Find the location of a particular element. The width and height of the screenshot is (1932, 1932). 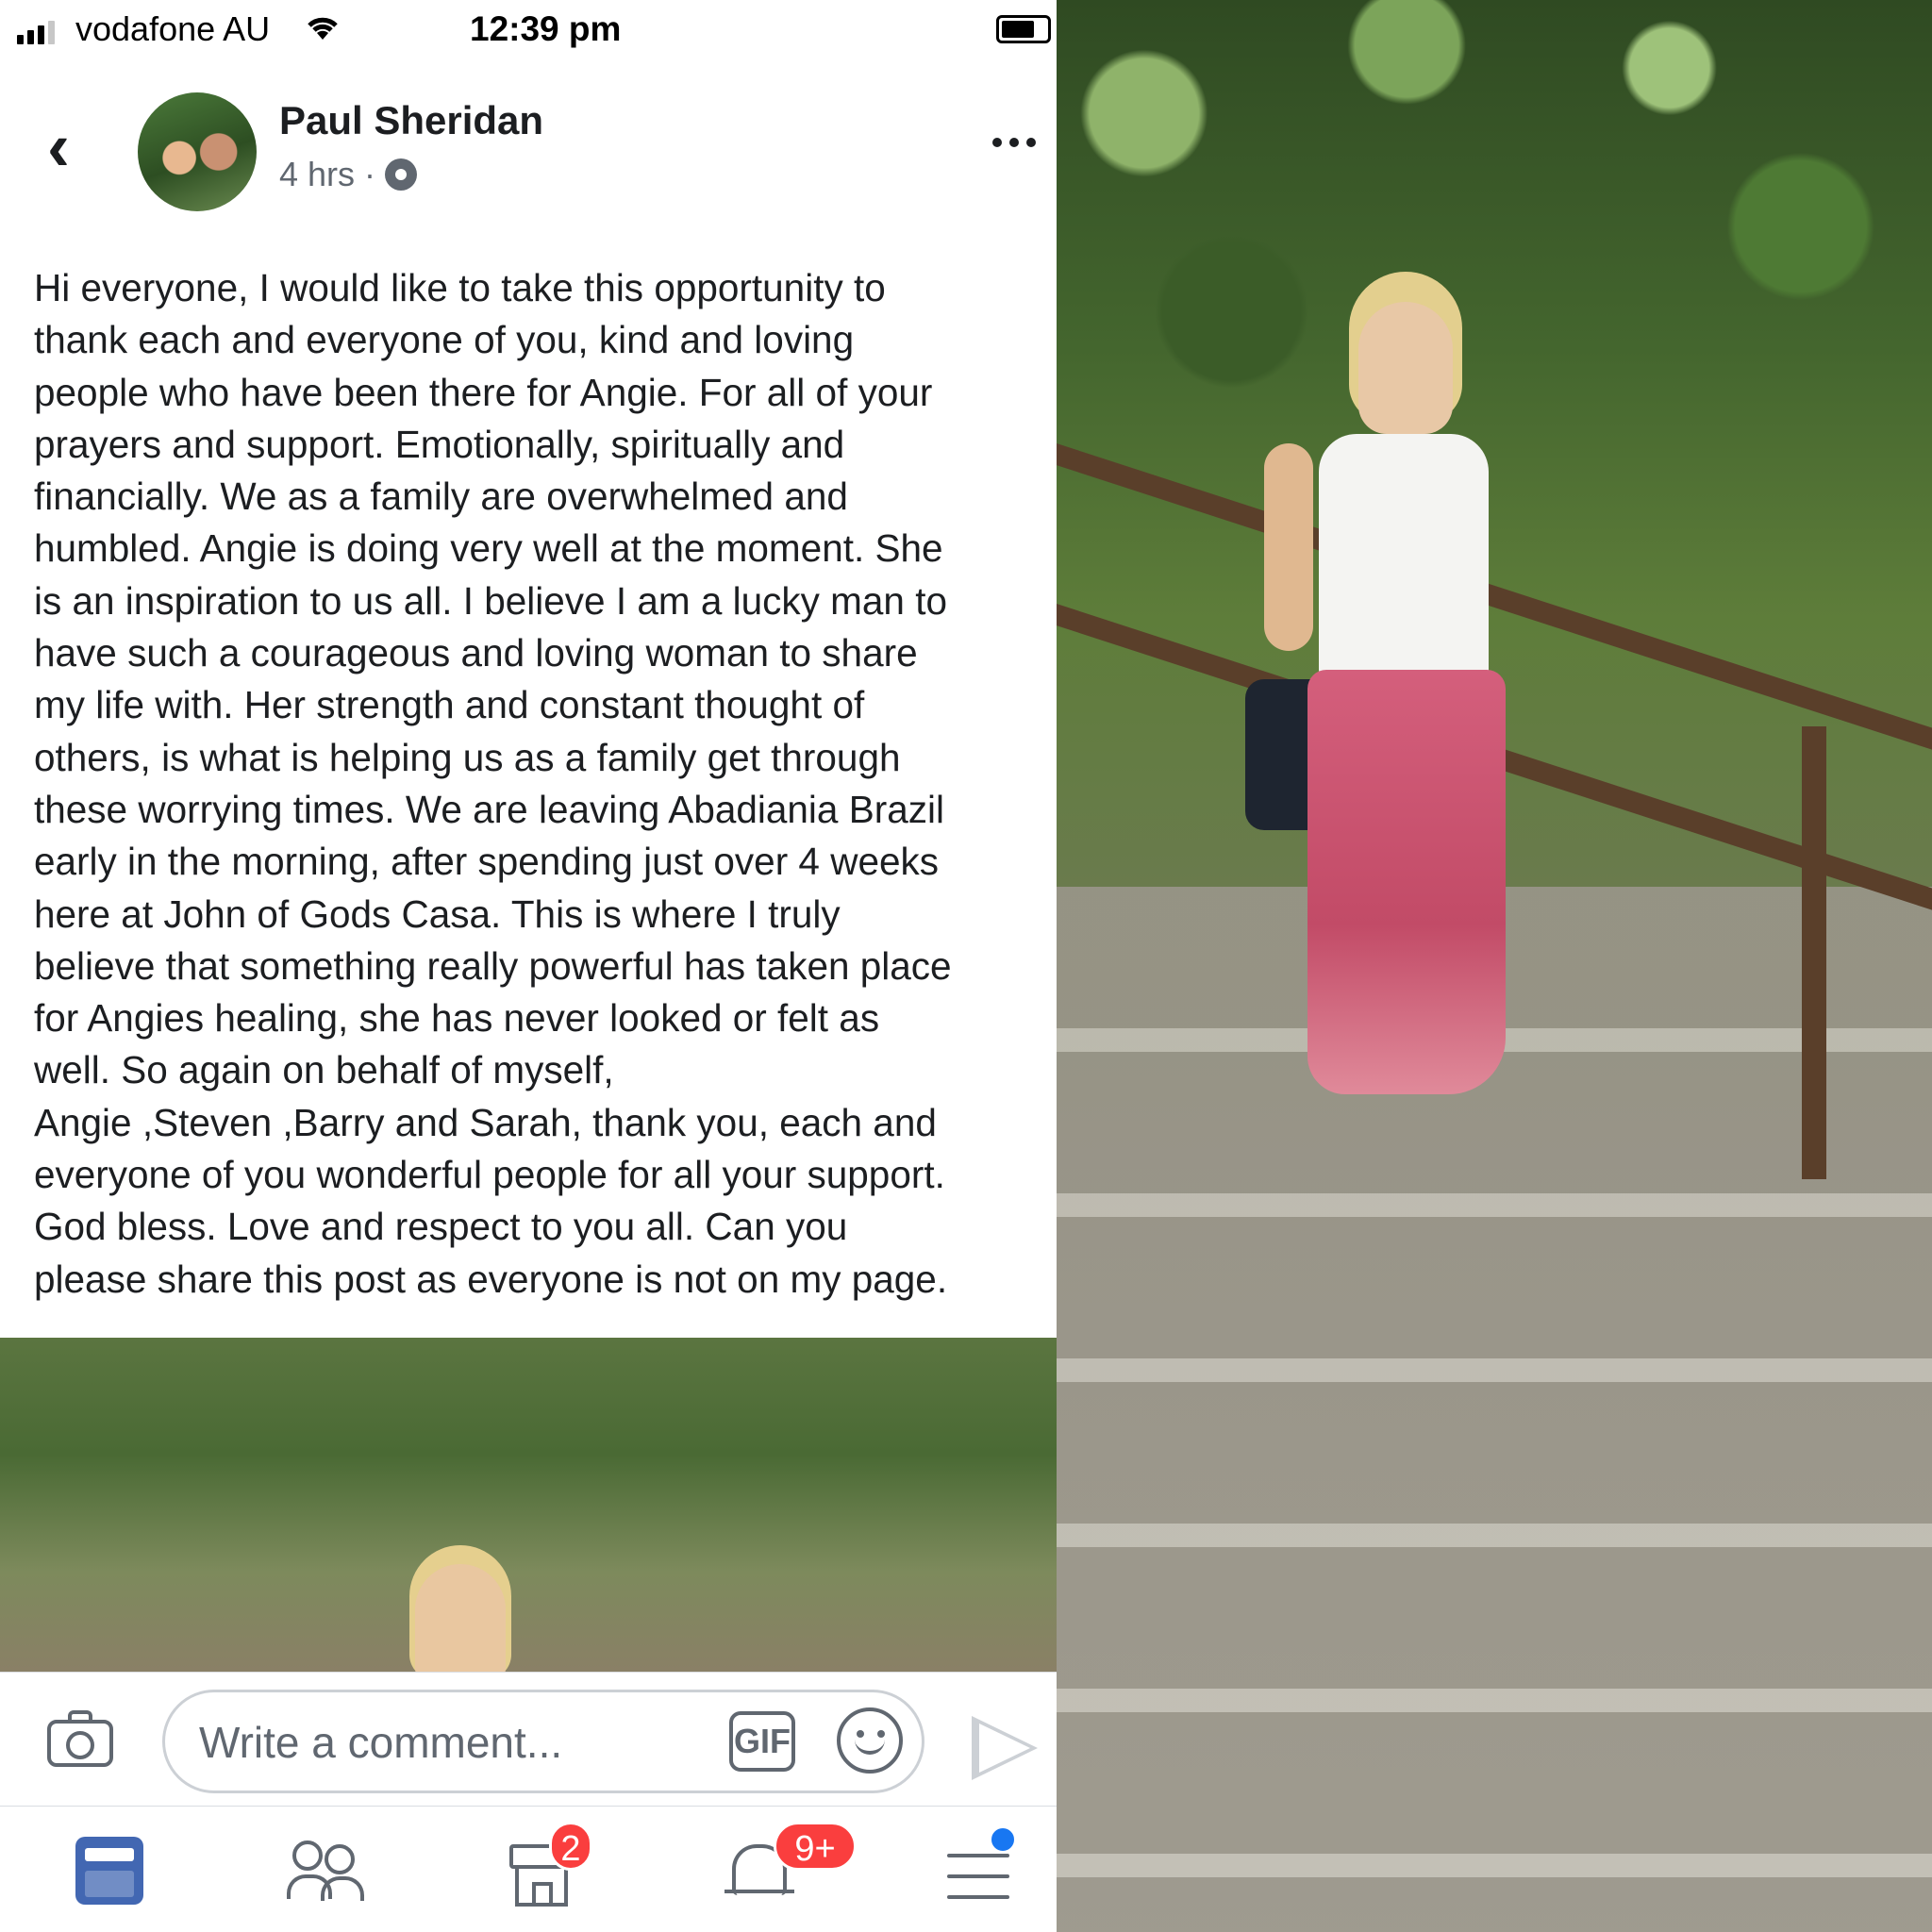

more-options-icon is located at coordinates (1014, 142).